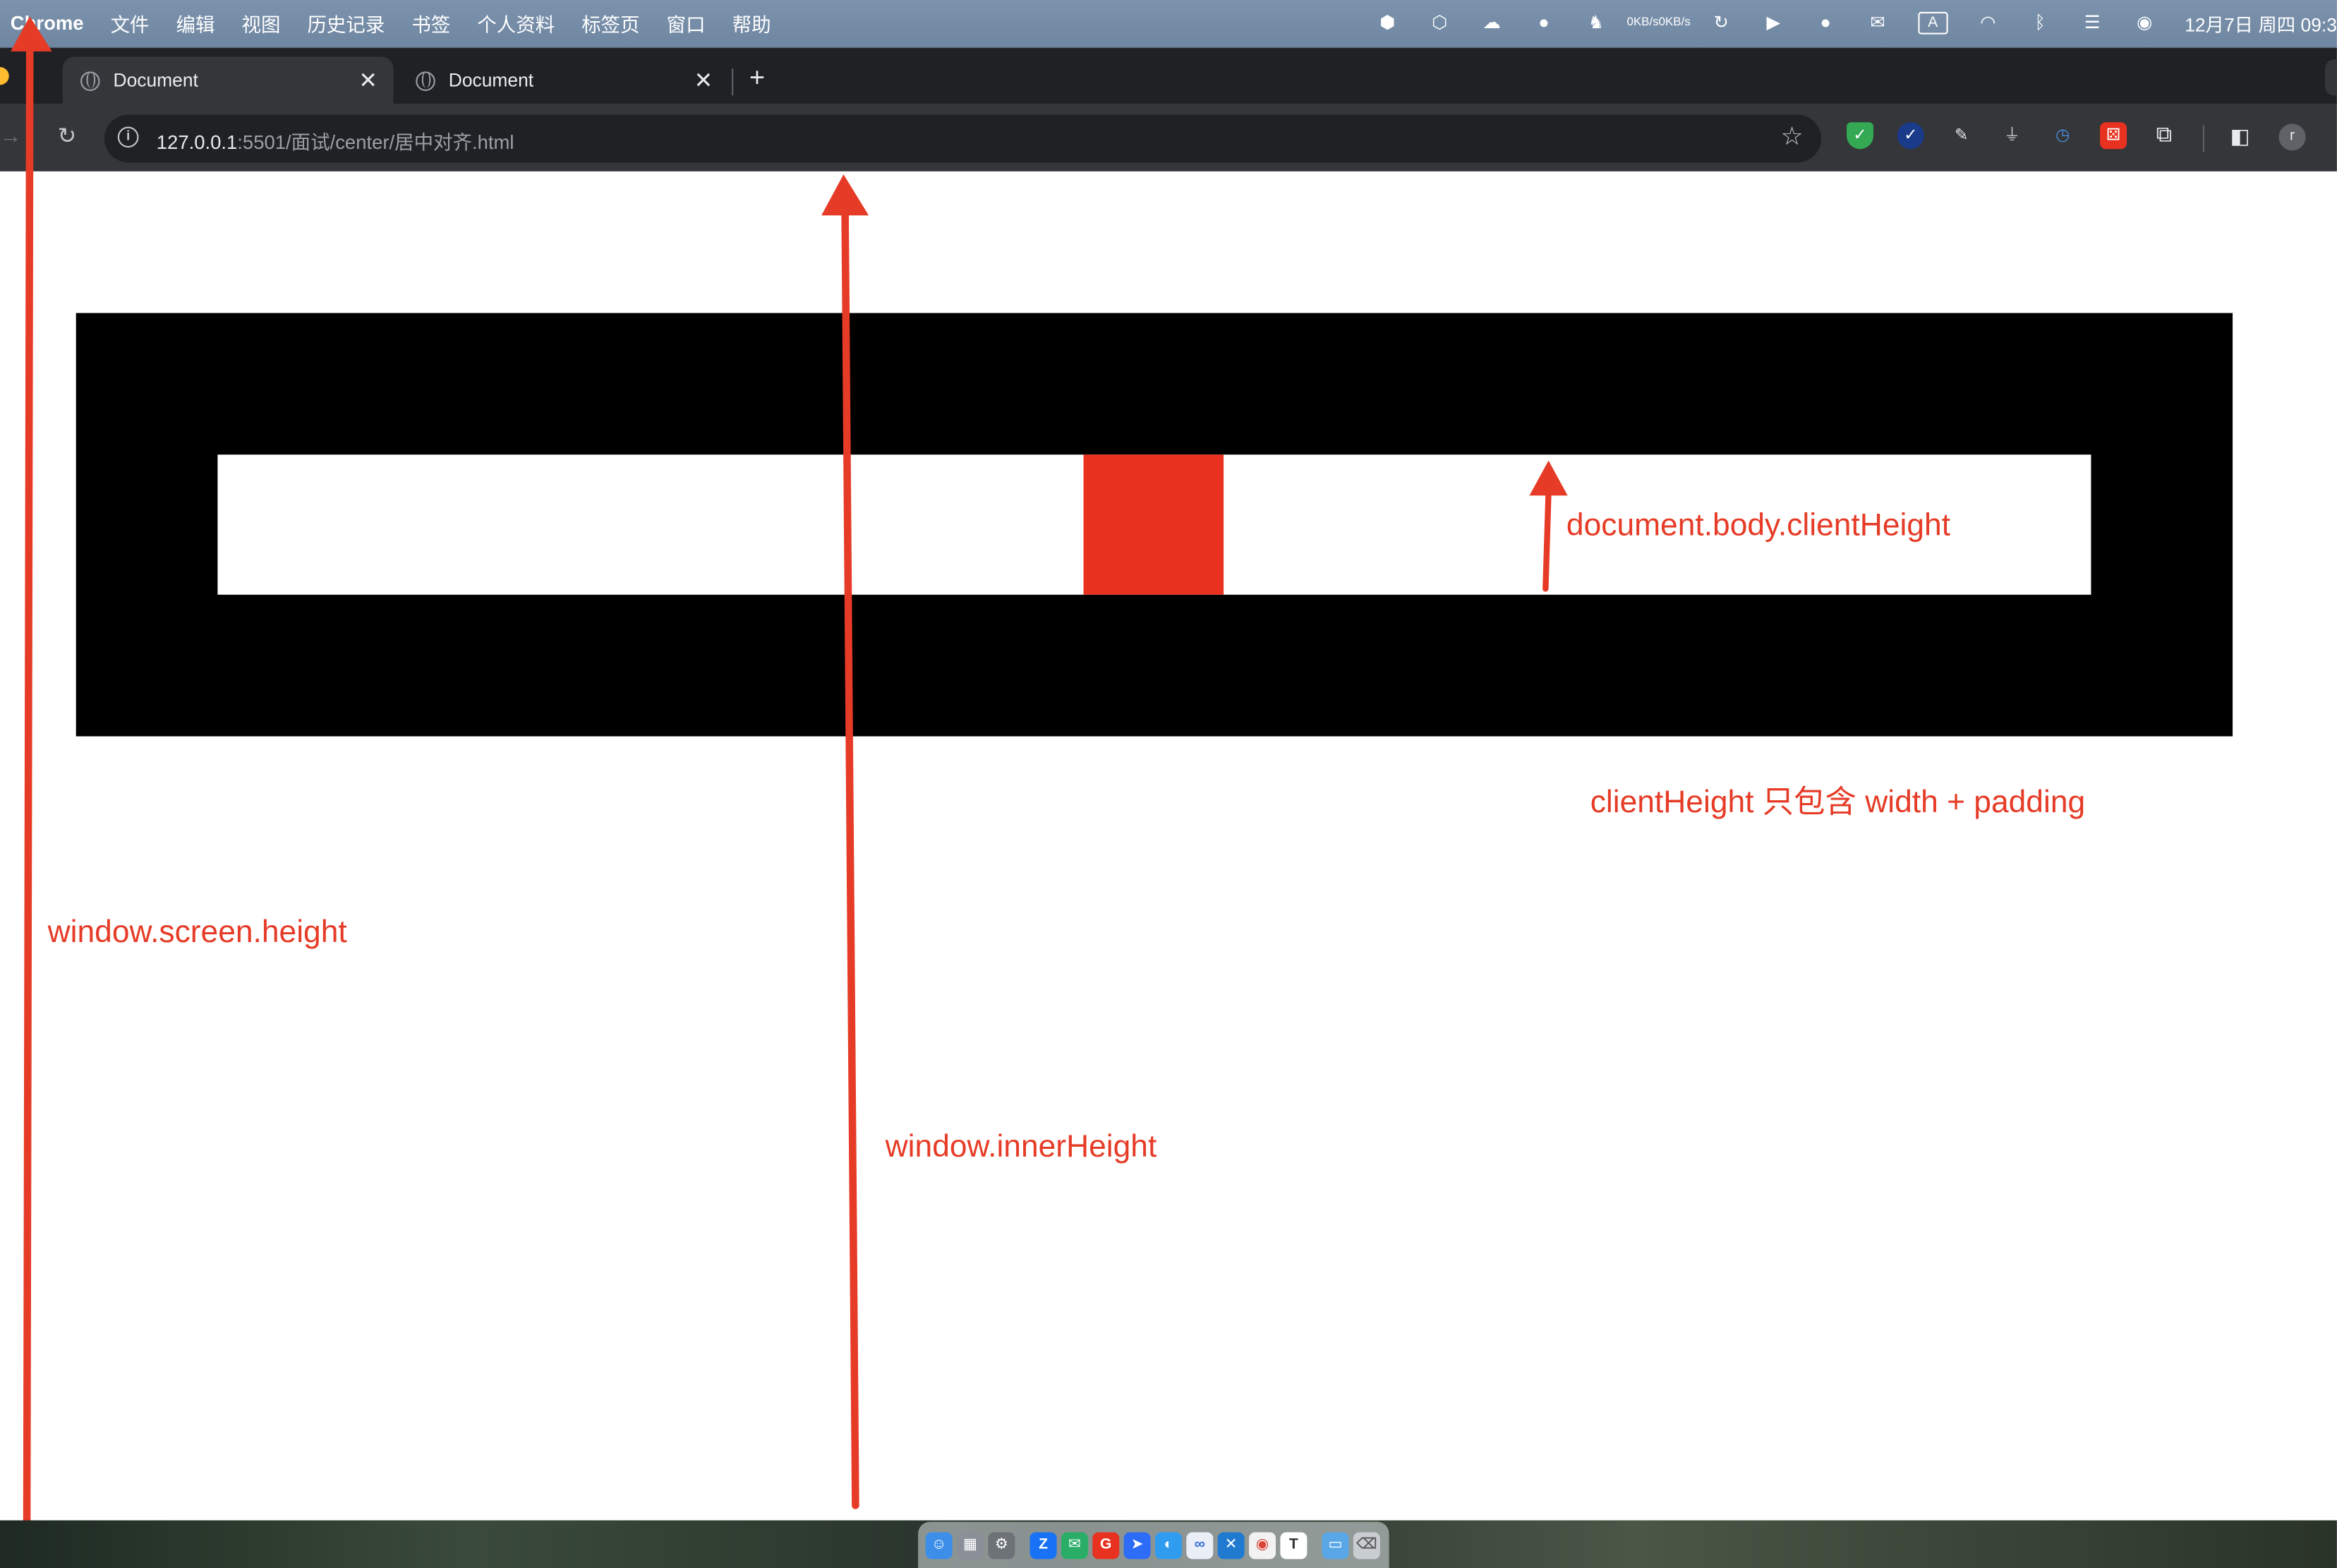 Image resolution: width=2337 pixels, height=1568 pixels. Describe the element at coordinates (1721, 23) in the screenshot. I see `refresh-g-icon: ↻` at that location.